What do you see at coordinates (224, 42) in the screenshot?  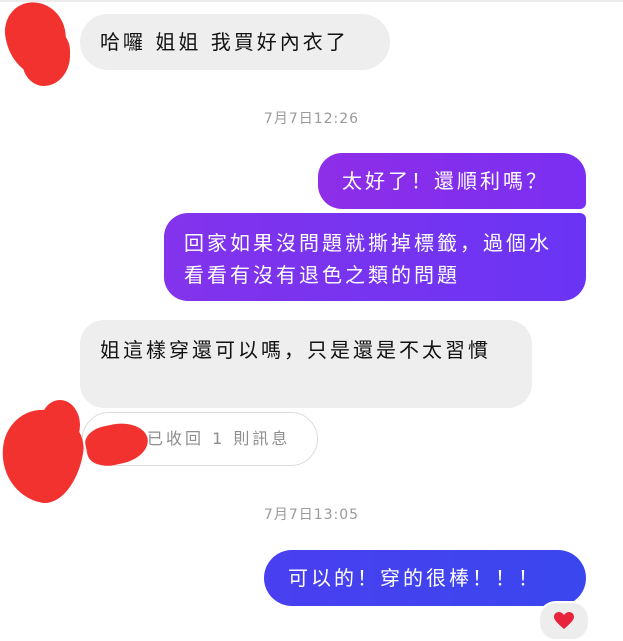 I see `message-text: 哈囉 姐姐 我買好內衣了` at bounding box center [224, 42].